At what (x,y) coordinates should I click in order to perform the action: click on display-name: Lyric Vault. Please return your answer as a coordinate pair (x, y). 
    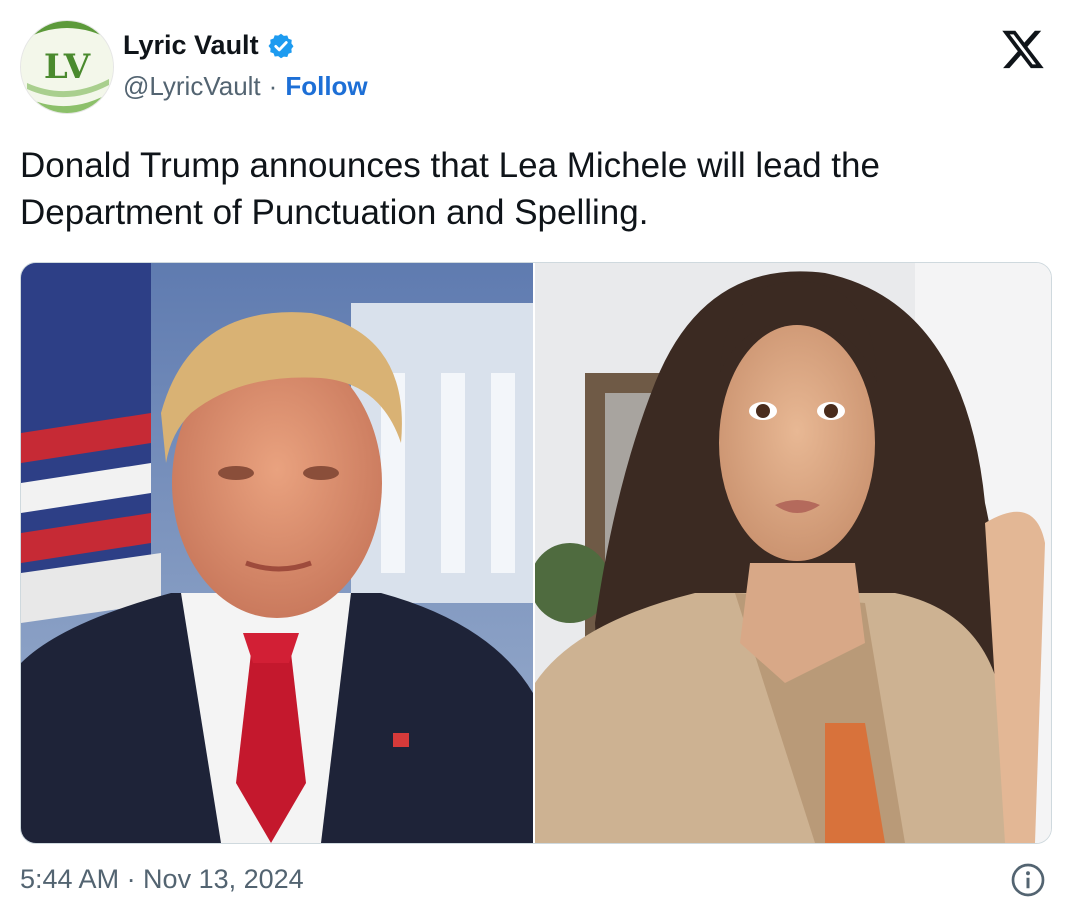
    Looking at the image, I should click on (191, 45).